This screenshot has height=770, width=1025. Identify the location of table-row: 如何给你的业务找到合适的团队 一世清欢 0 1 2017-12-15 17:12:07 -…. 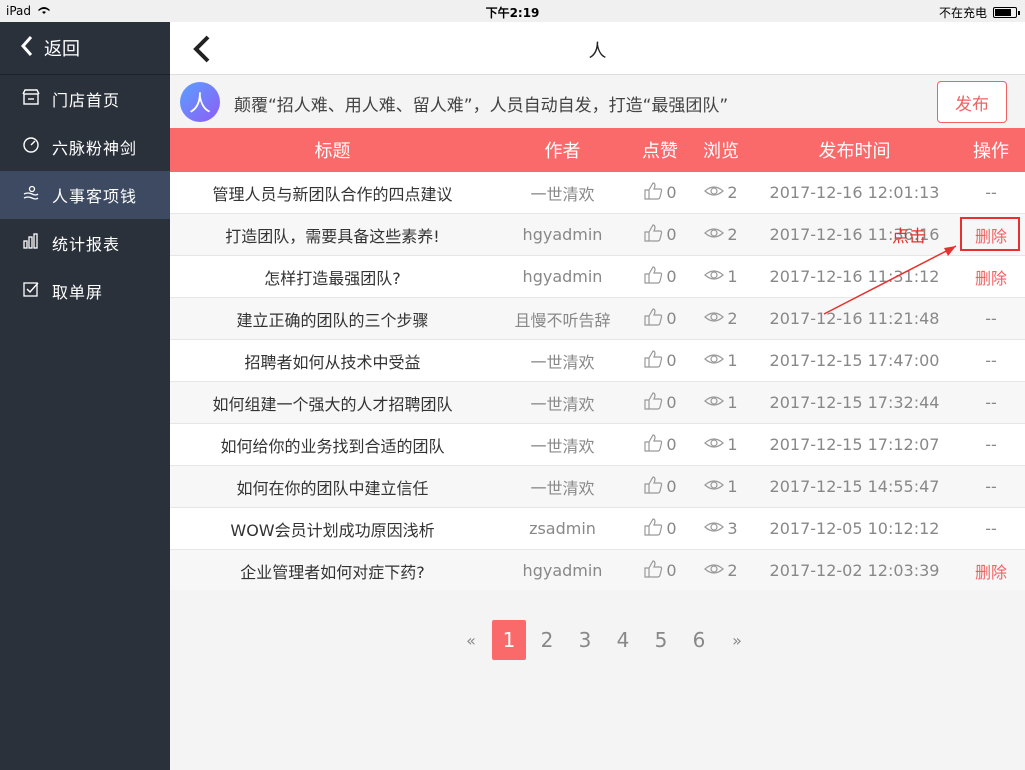
(597, 445).